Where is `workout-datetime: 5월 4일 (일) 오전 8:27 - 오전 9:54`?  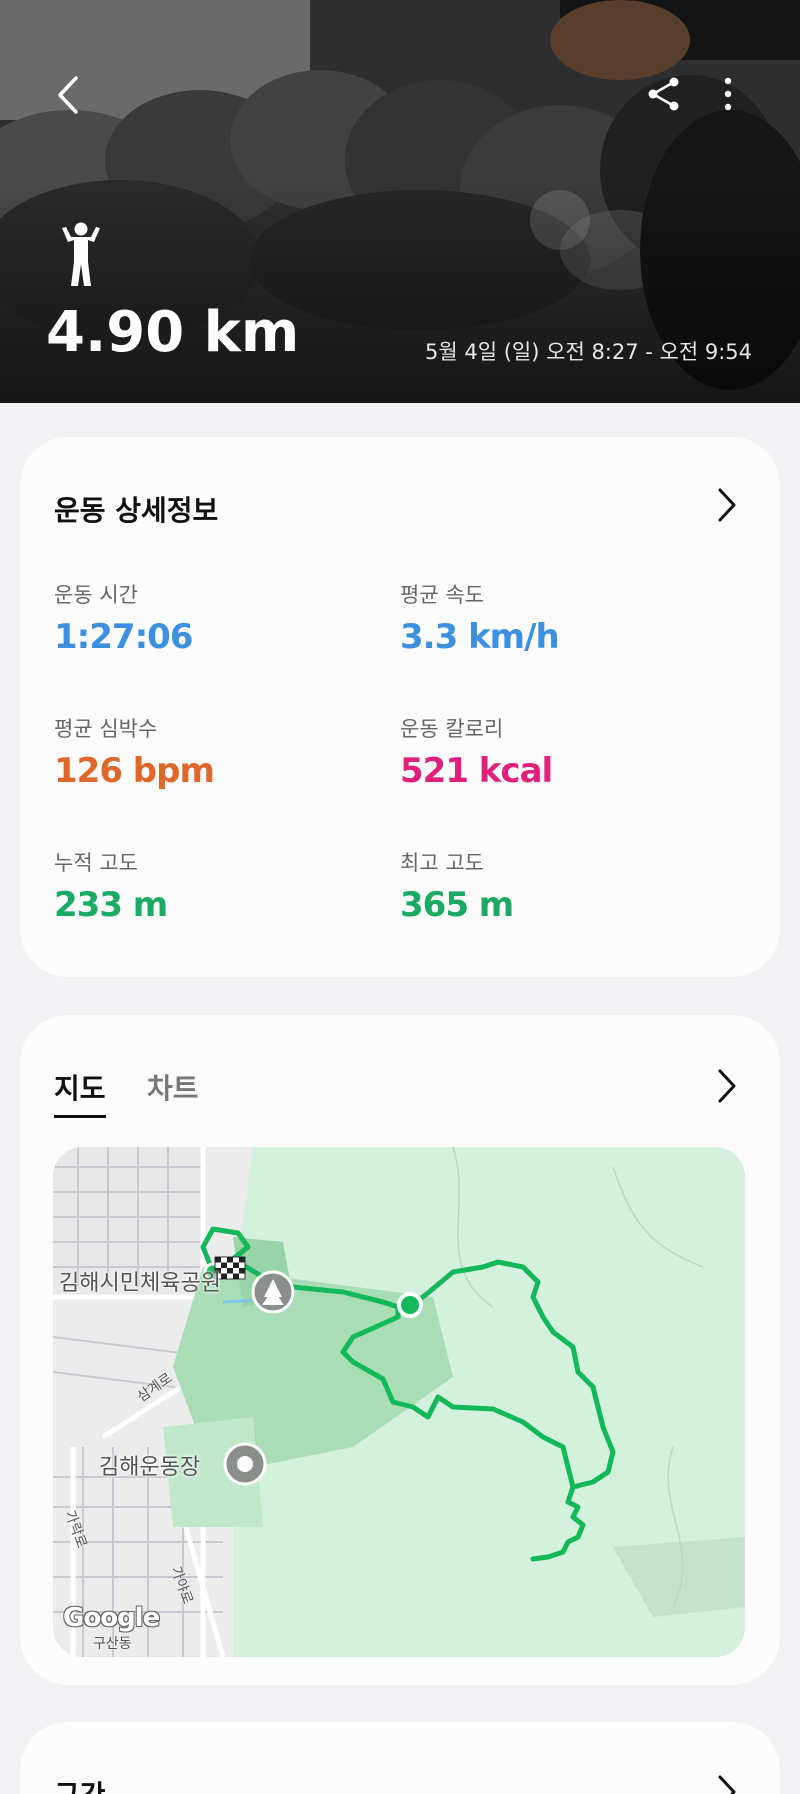
workout-datetime: 5월 4일 (일) 오전 8:27 - 오전 9:54 is located at coordinates (588, 352).